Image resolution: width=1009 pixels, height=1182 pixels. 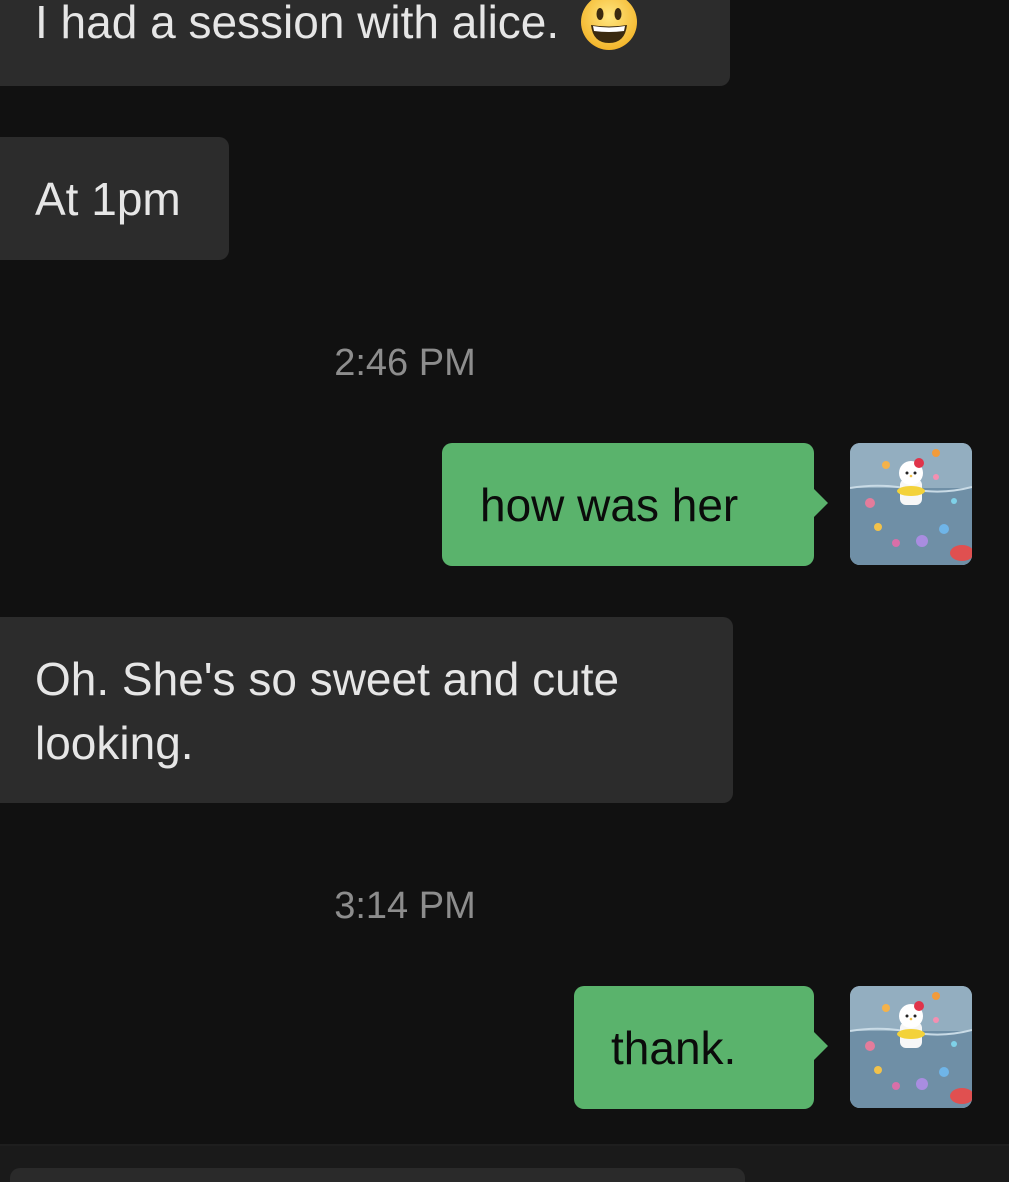 I want to click on message-text-line: looking., so click(x=114, y=743).